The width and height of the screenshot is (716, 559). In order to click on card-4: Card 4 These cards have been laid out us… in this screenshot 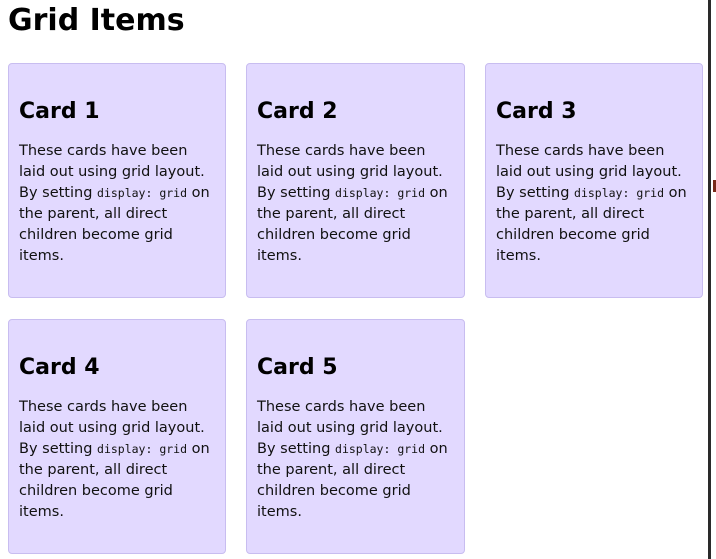, I will do `click(117, 436)`.